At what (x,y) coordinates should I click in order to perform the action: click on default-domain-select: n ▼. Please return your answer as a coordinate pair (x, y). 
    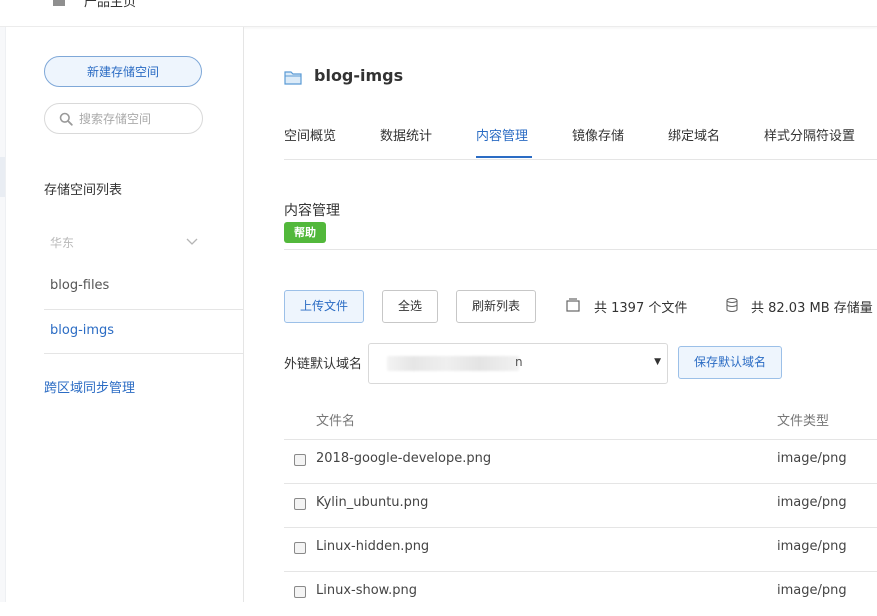
    Looking at the image, I should click on (518, 363).